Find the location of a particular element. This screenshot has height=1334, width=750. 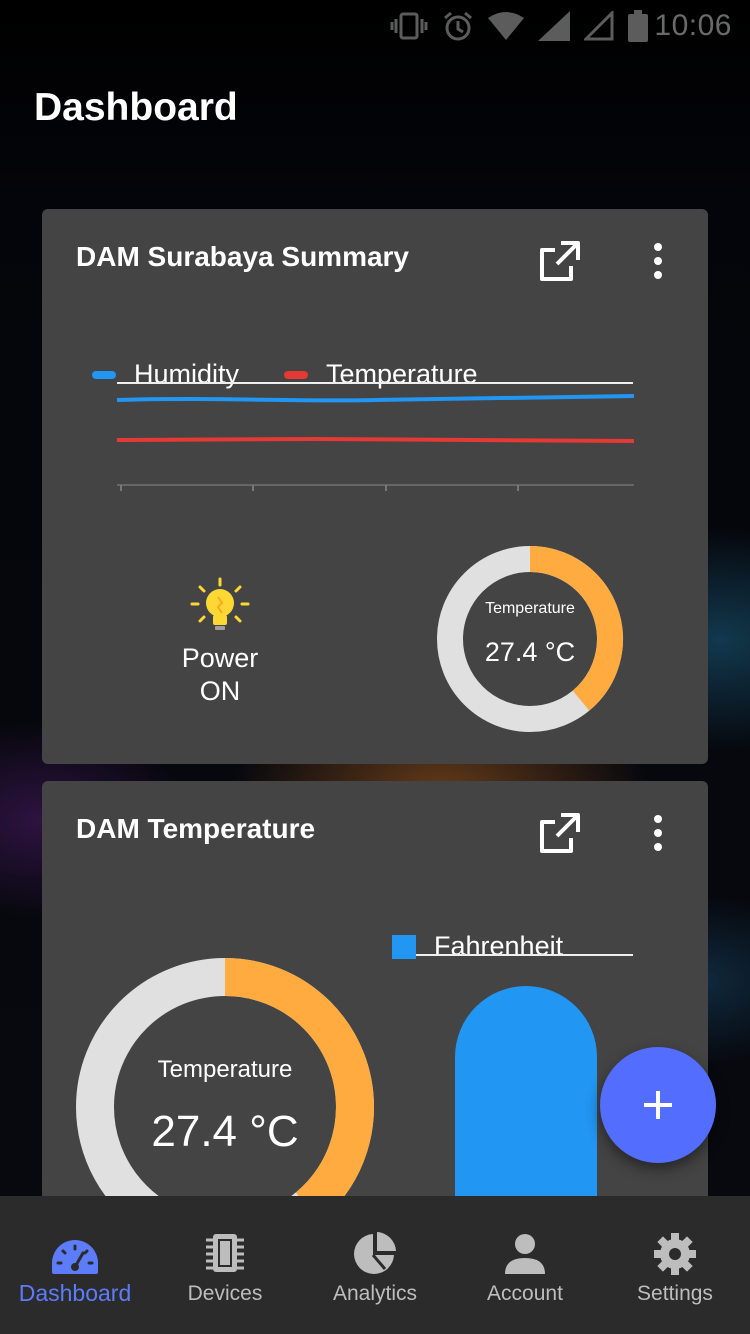

card-title: DAM Surabaya Summary is located at coordinates (243, 256).